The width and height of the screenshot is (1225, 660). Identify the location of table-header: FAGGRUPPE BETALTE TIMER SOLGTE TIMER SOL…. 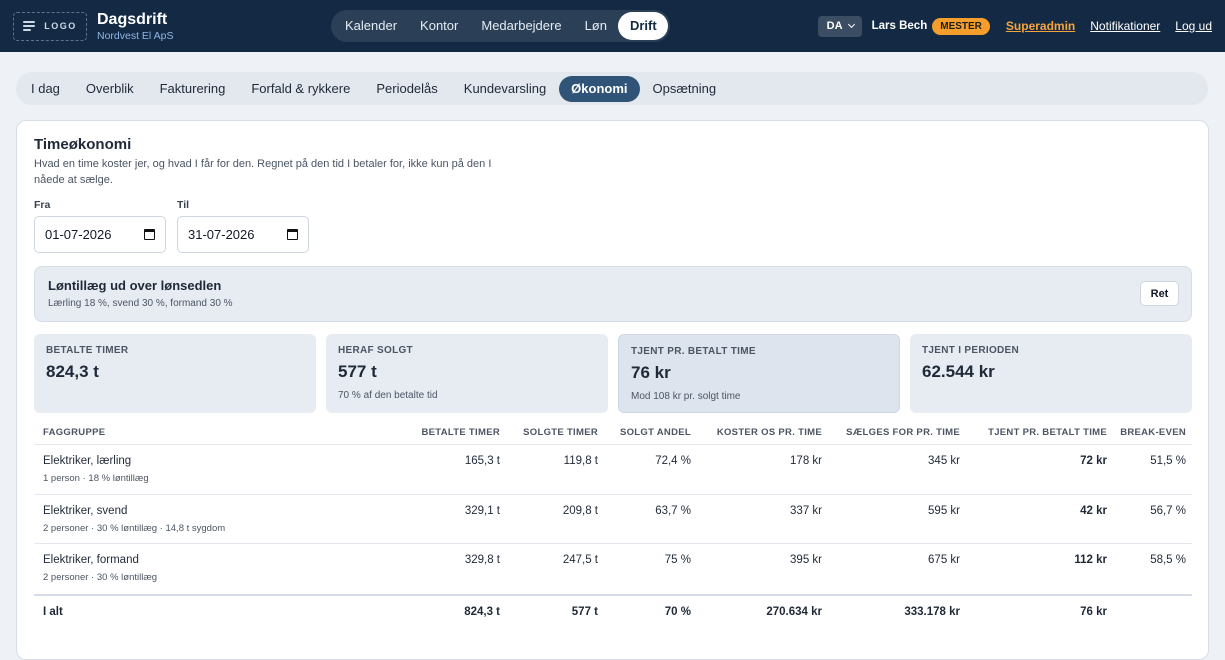
(613, 433).